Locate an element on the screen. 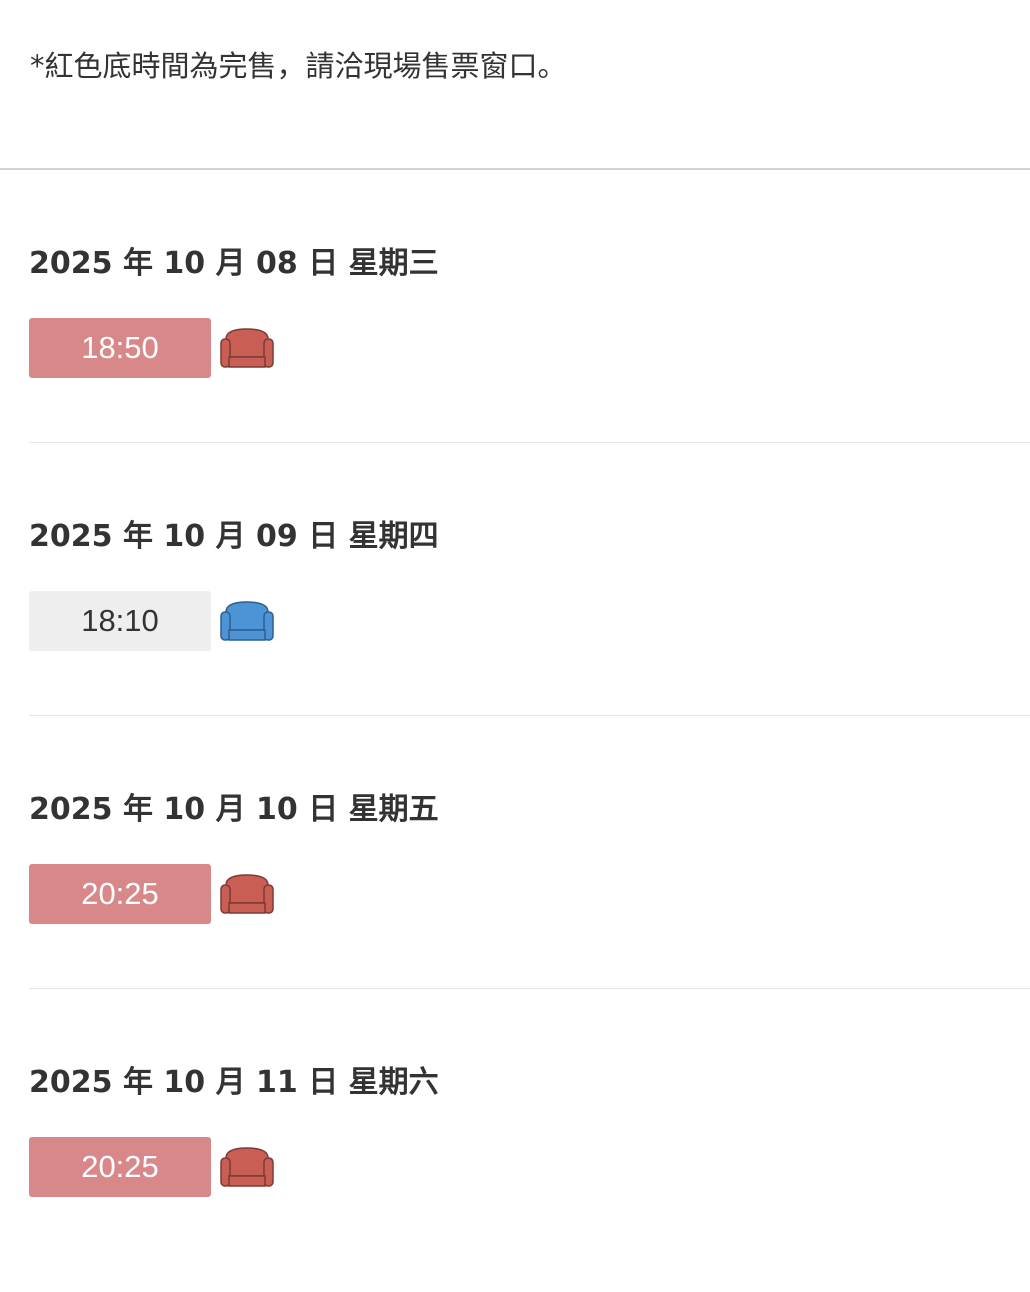  date-heading: 2025 年 10 月 09 日 星期四 is located at coordinates (234, 536).